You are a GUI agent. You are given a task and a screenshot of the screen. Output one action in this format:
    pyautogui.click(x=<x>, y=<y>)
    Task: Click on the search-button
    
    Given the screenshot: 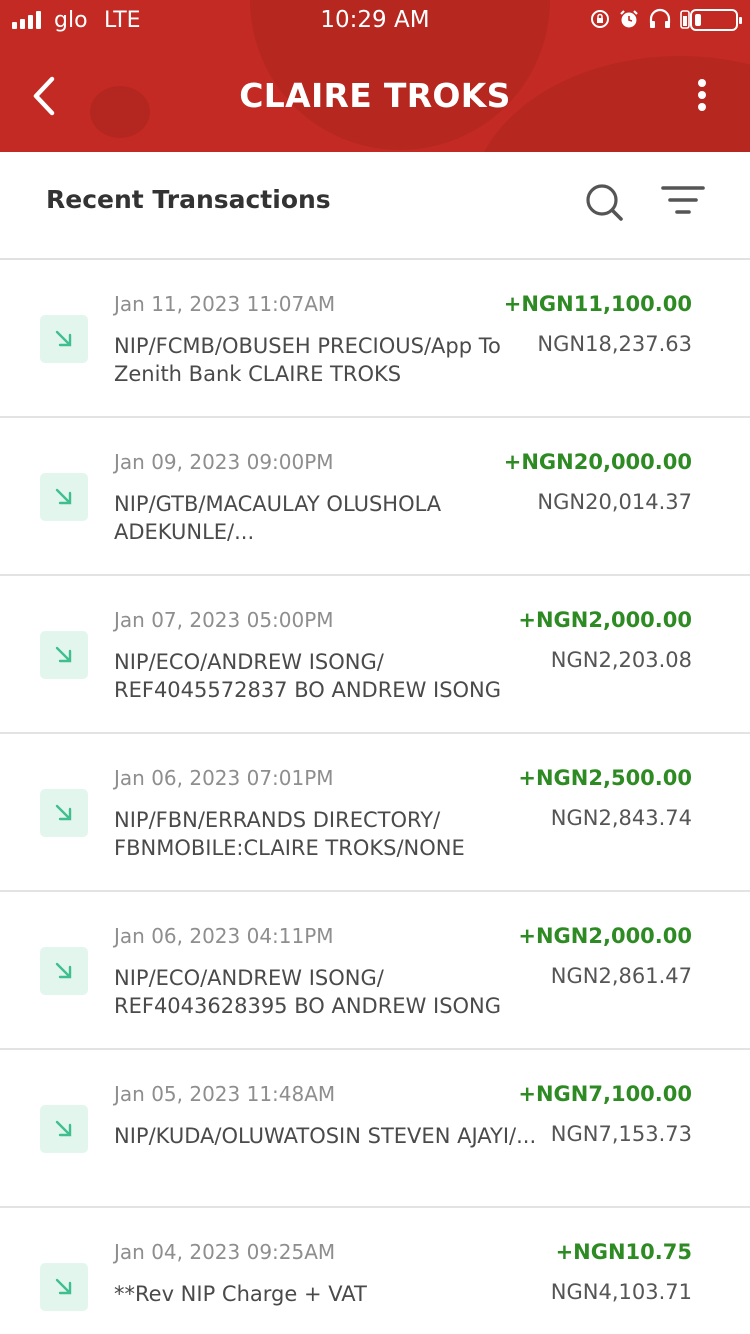 What is the action you would take?
    pyautogui.click(x=605, y=203)
    